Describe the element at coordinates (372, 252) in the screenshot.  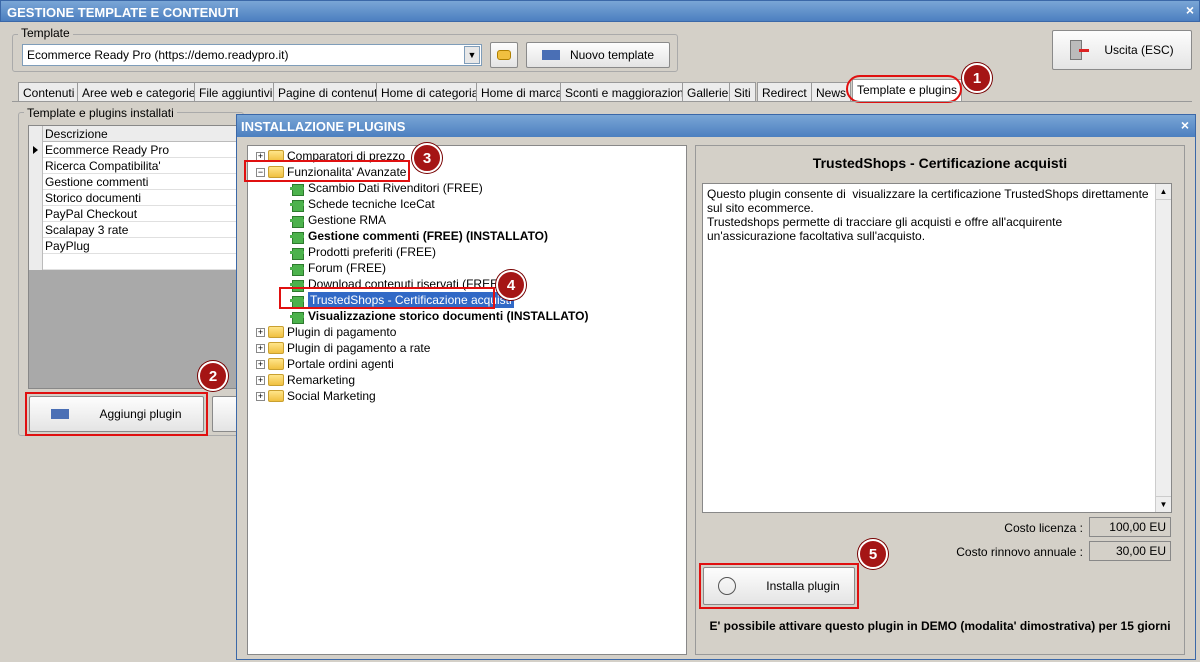
I see `node-label: Prodotti preferiti (FREE)` at that location.